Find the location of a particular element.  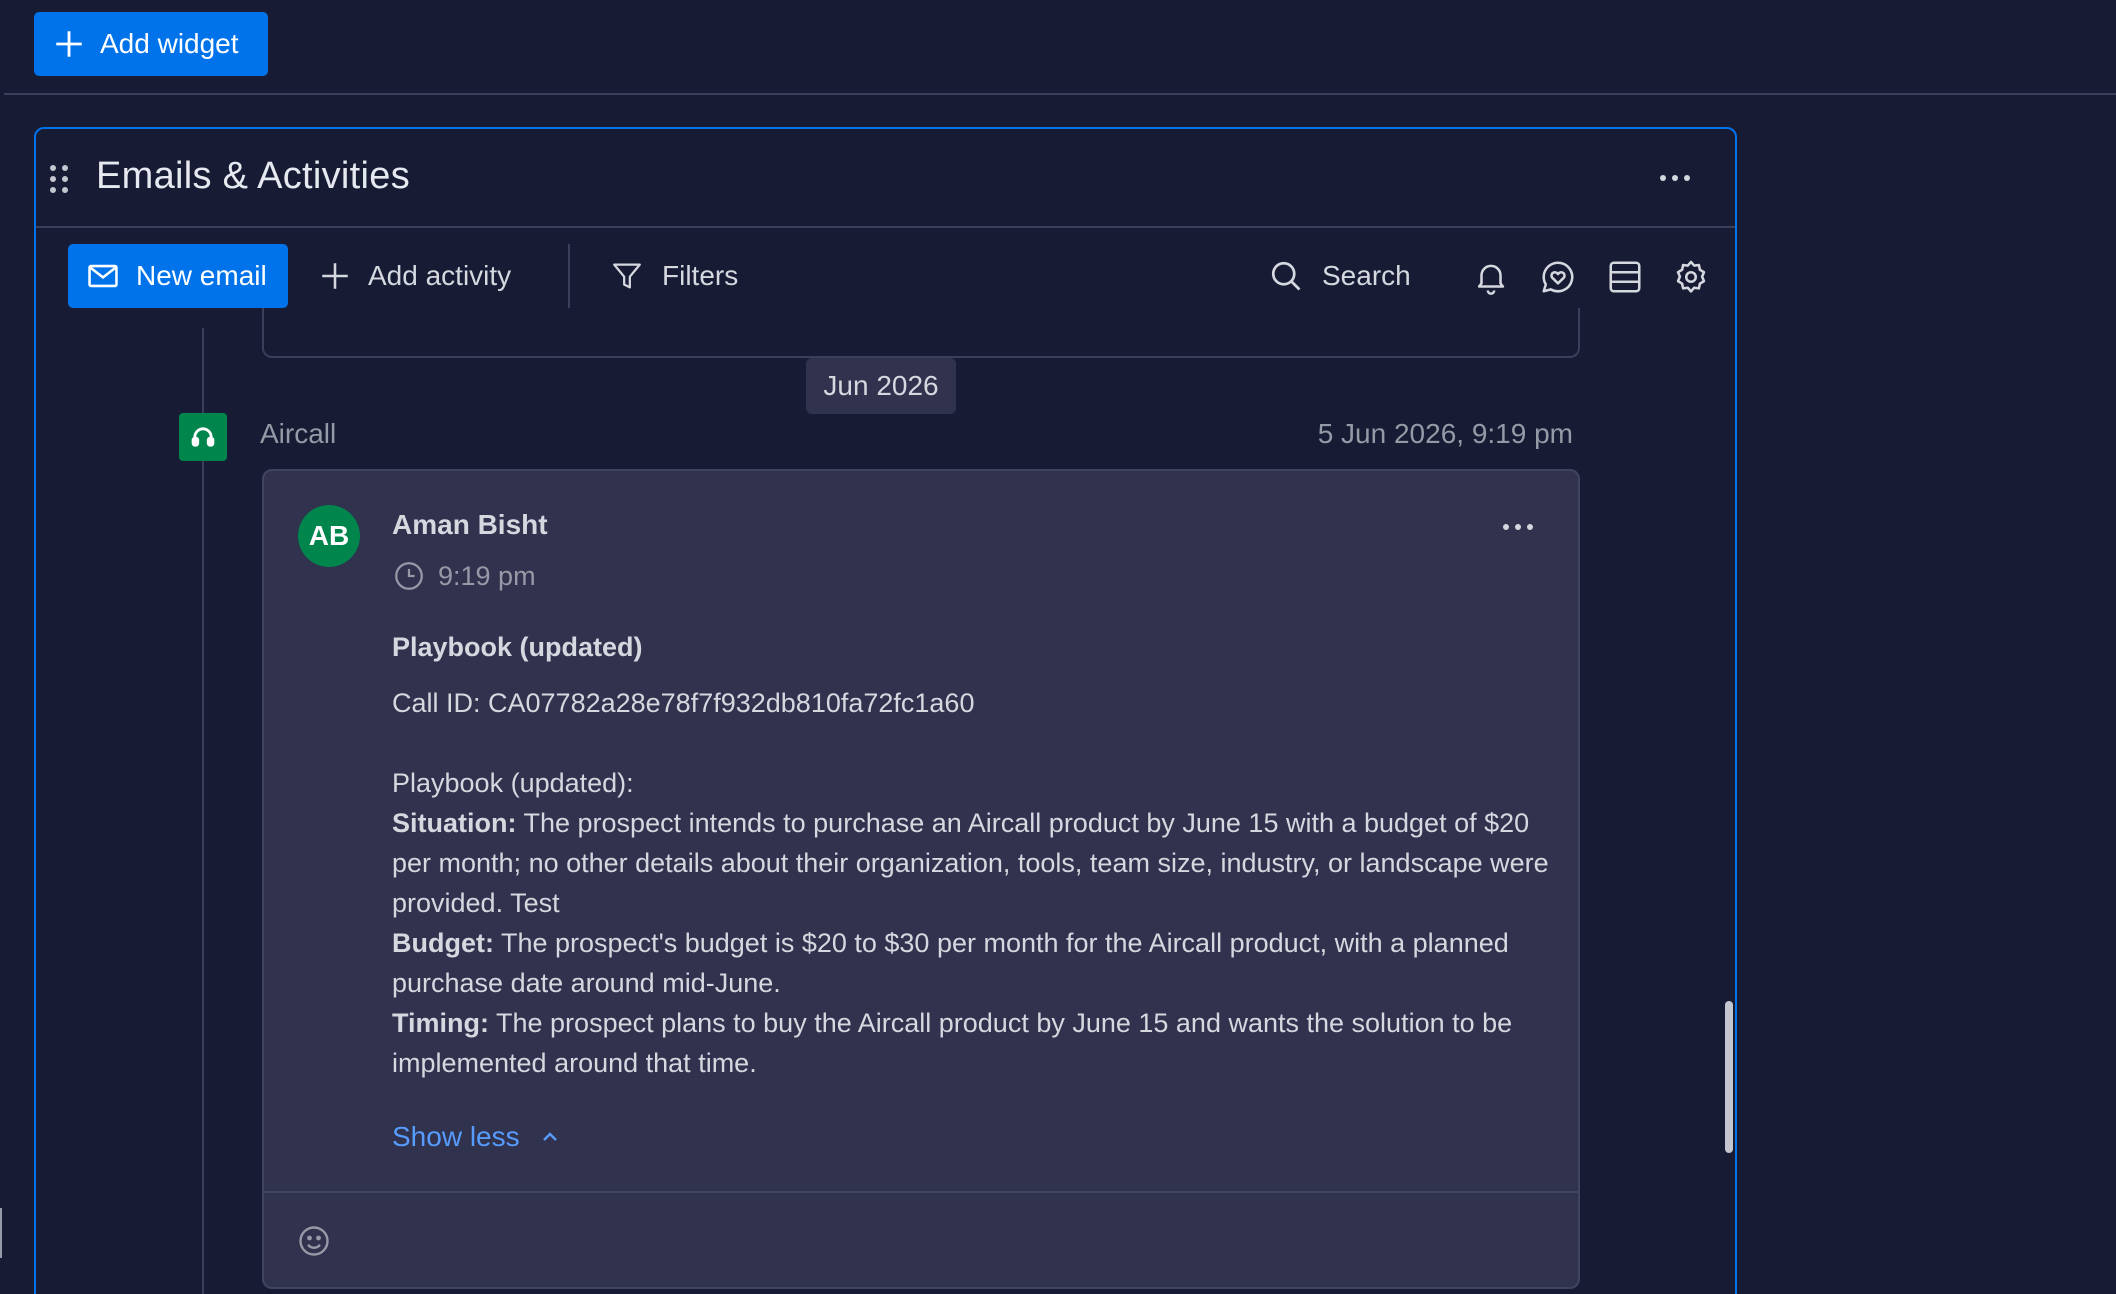

add-widget-label: Add widget is located at coordinates (169, 43).